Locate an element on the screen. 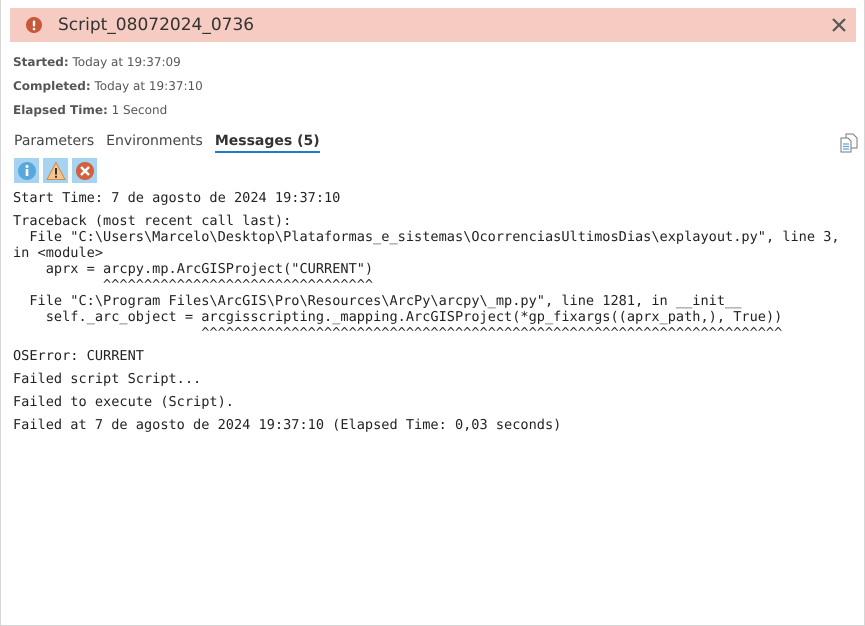  tab: Parameters is located at coordinates (54, 143).